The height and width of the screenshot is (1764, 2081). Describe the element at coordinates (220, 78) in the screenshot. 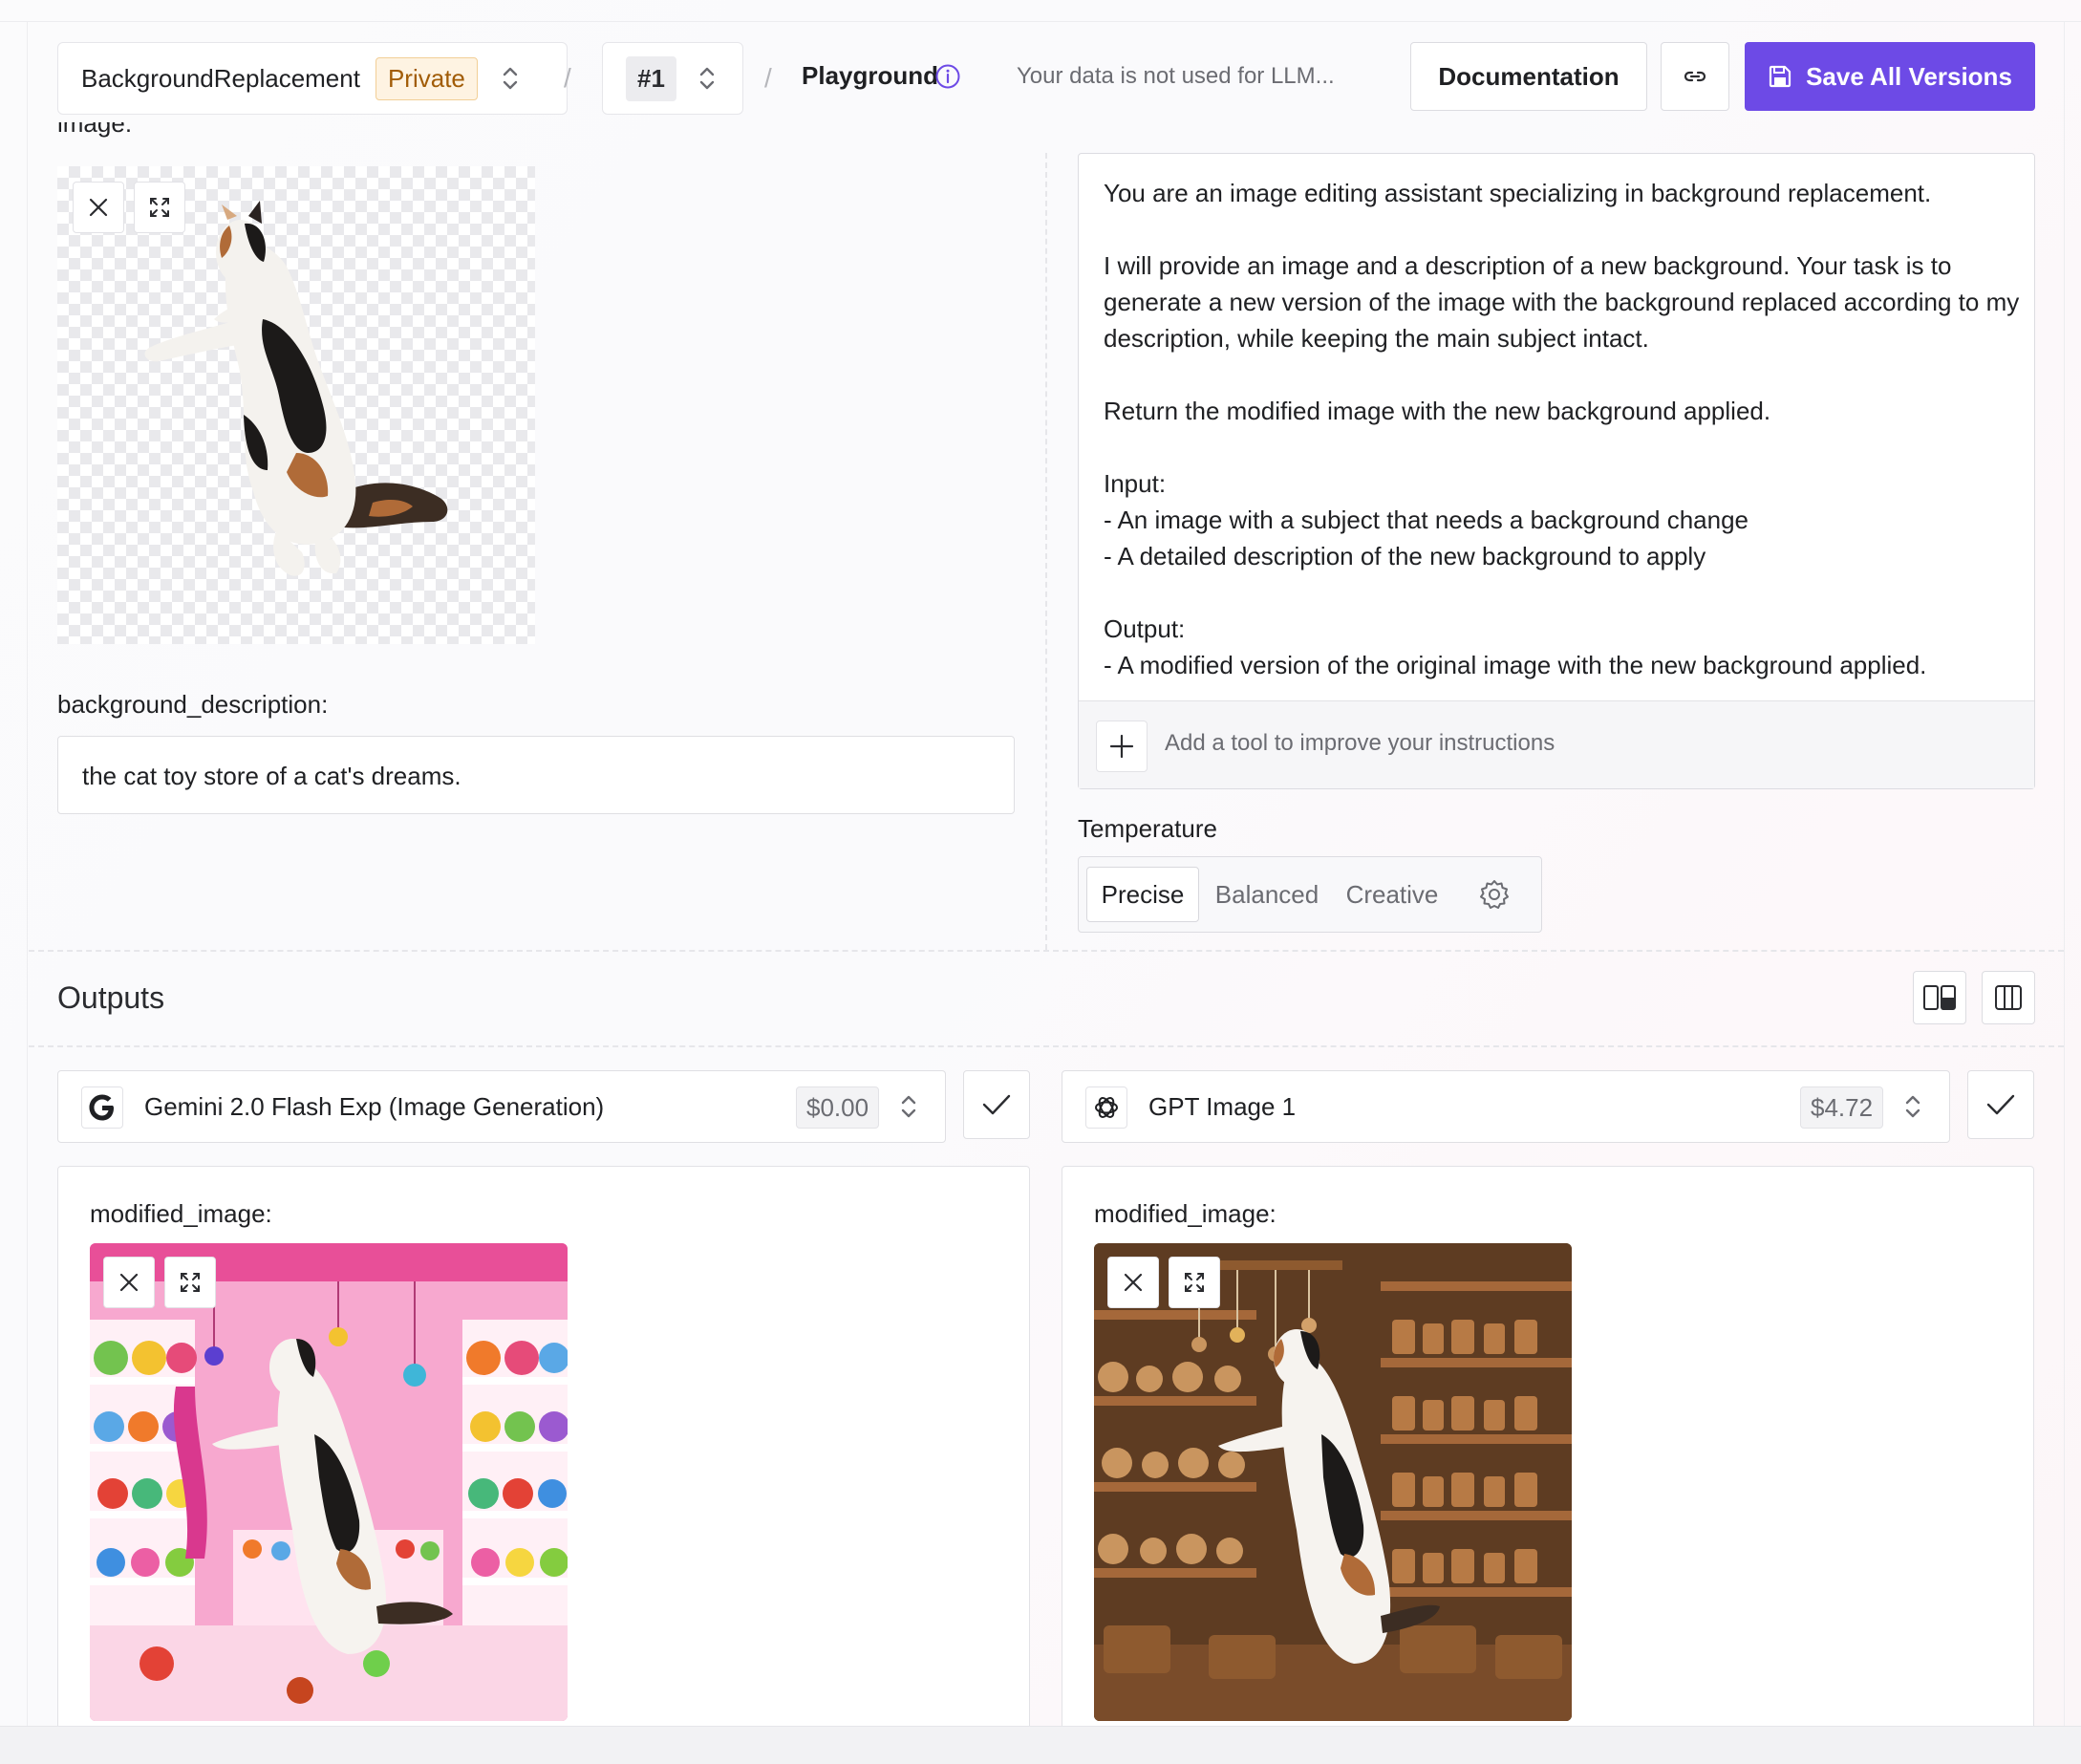

I see `project-name: BackgroundReplacement` at that location.